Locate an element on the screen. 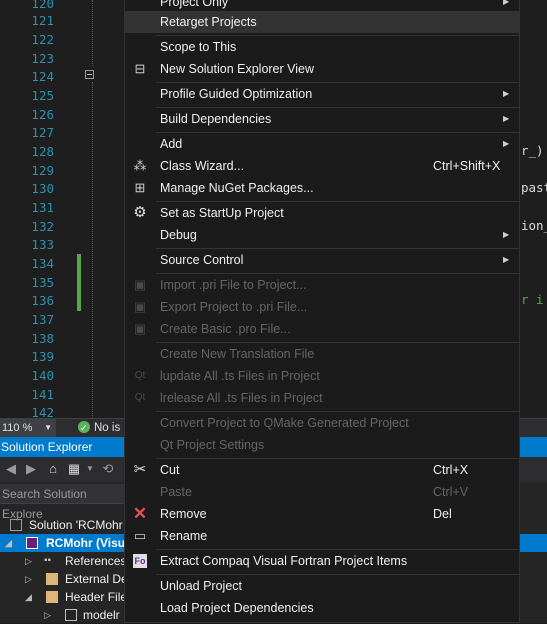  menu-item-label: Source Control is located at coordinates (202, 260).